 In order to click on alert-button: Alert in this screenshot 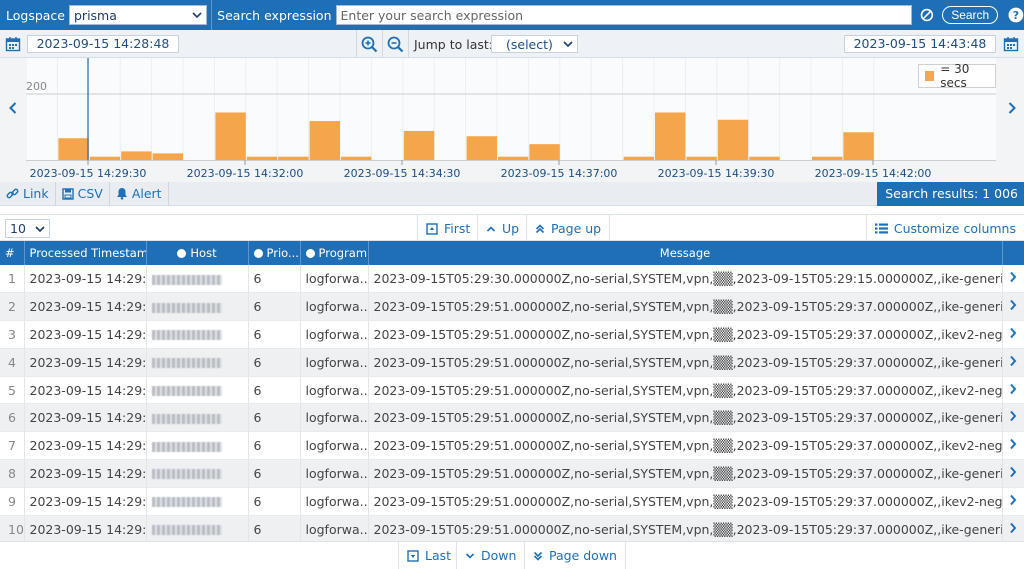, I will do `click(139, 193)`.